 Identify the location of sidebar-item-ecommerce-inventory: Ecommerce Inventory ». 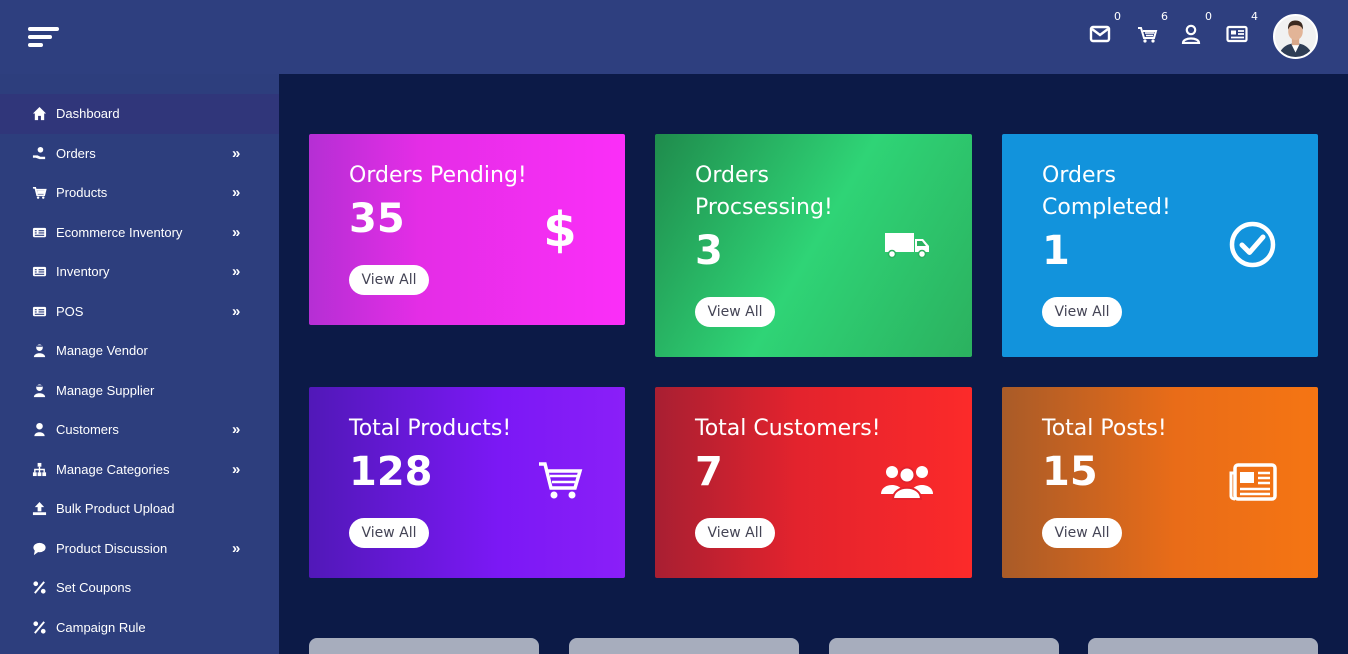
(139, 233).